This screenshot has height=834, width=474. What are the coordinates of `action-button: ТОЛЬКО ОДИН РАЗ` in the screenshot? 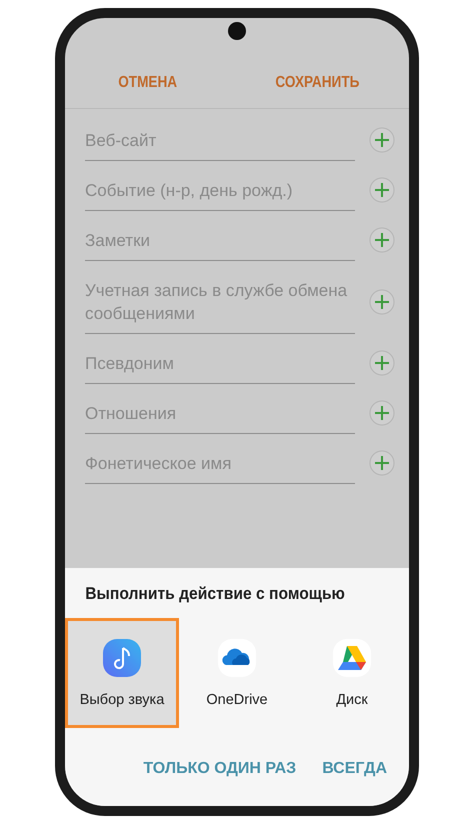 It's located at (219, 769).